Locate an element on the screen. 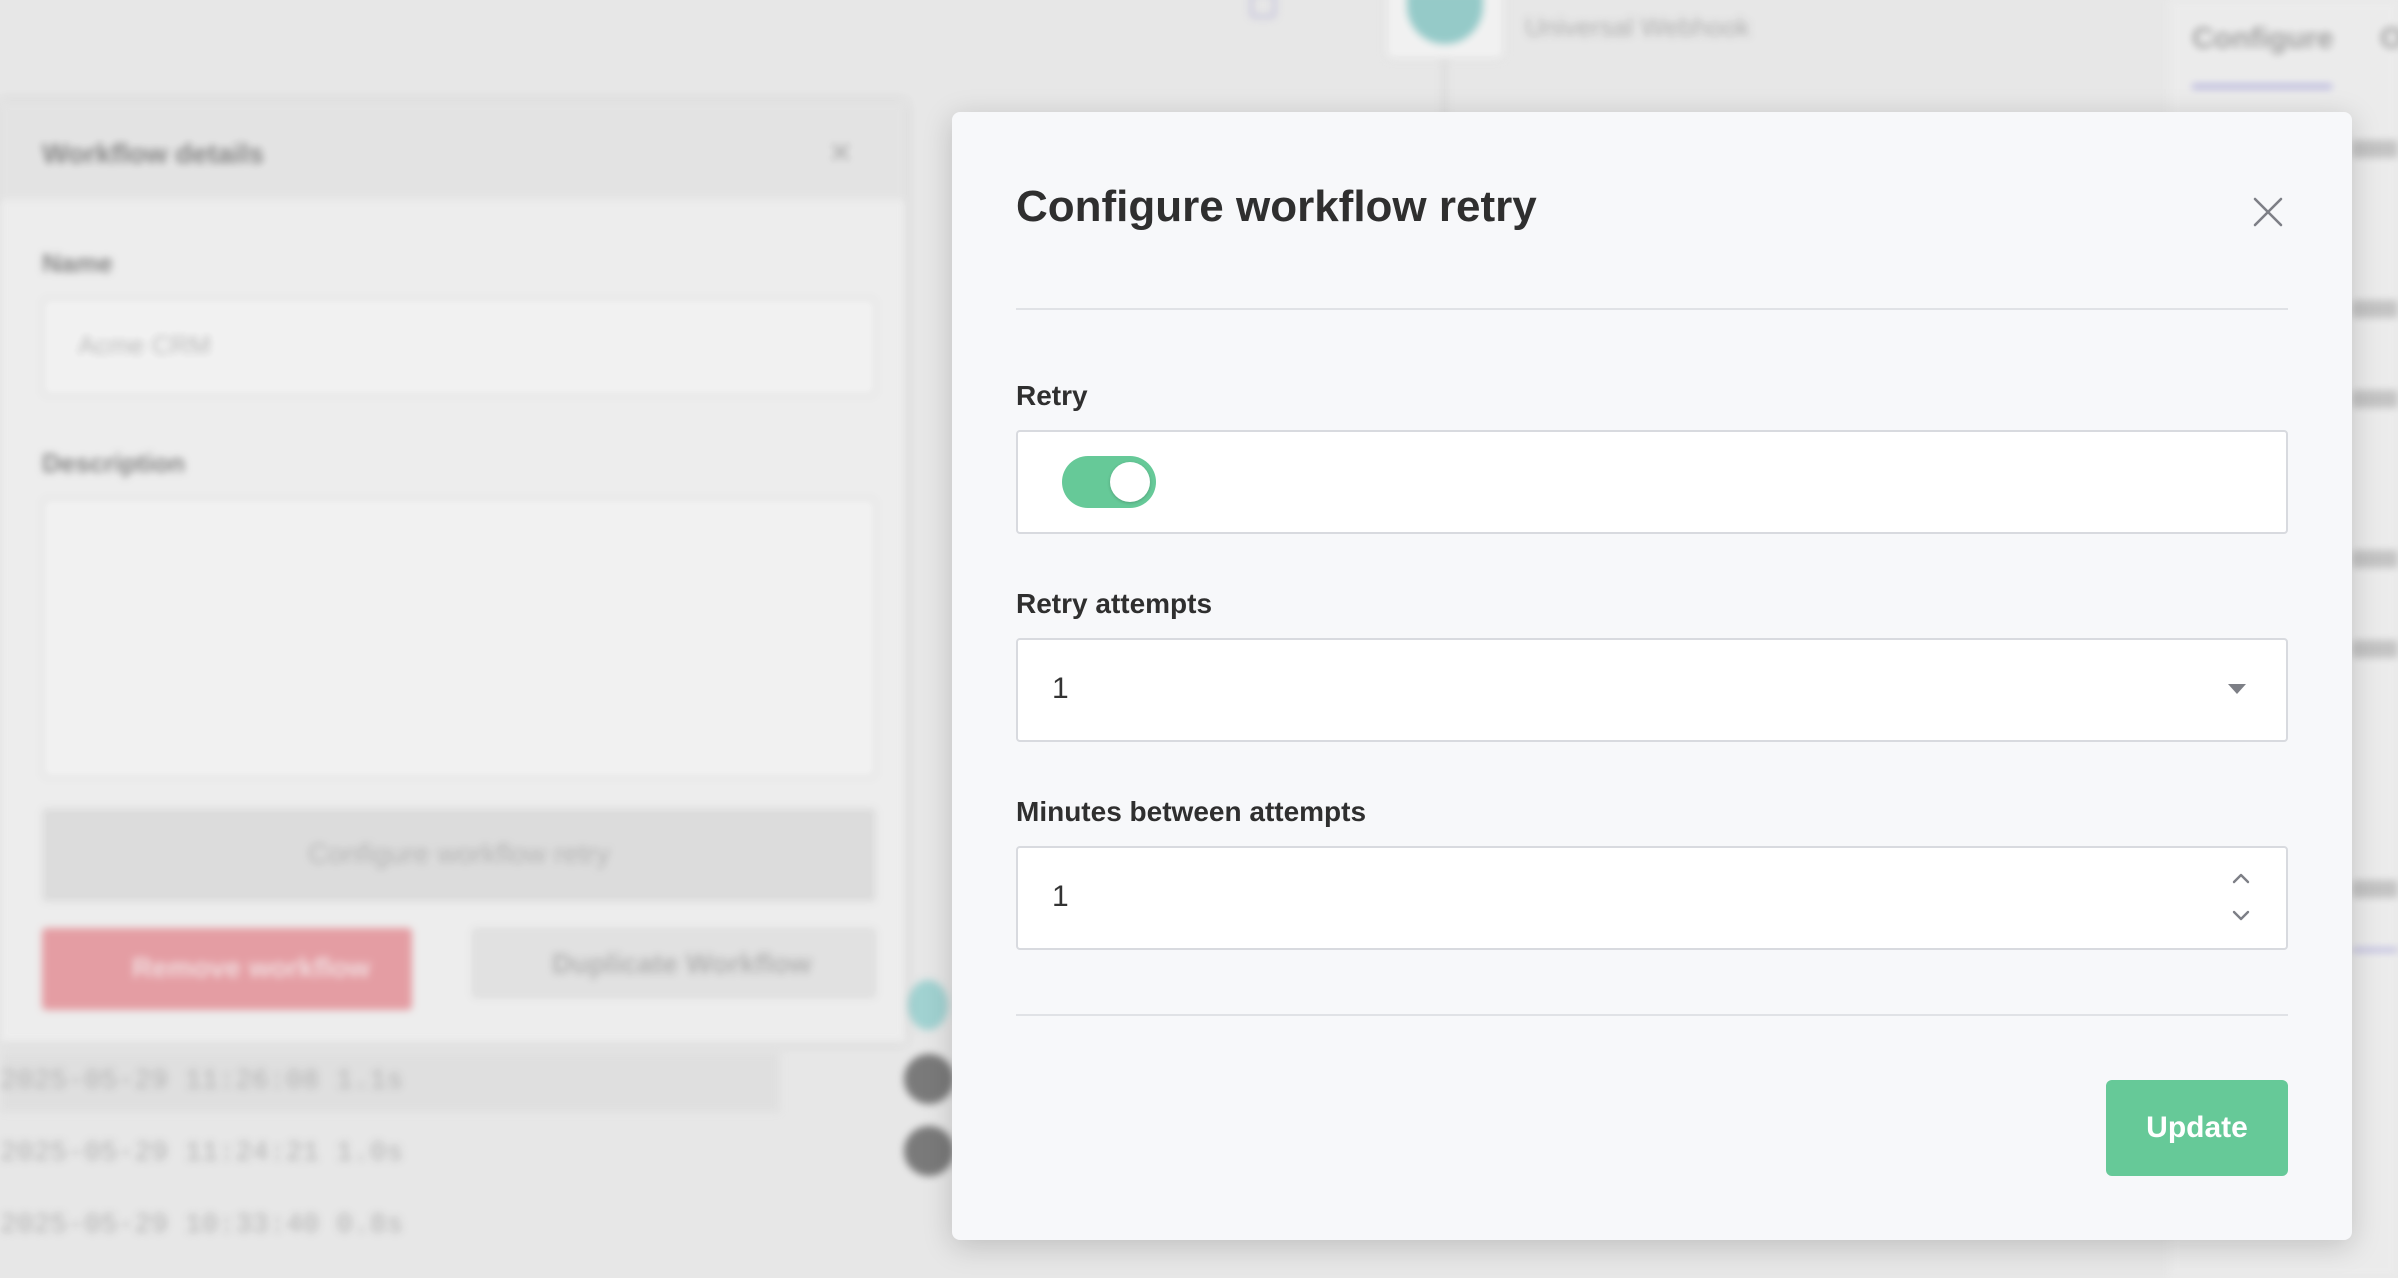  close-button is located at coordinates (2268, 212).